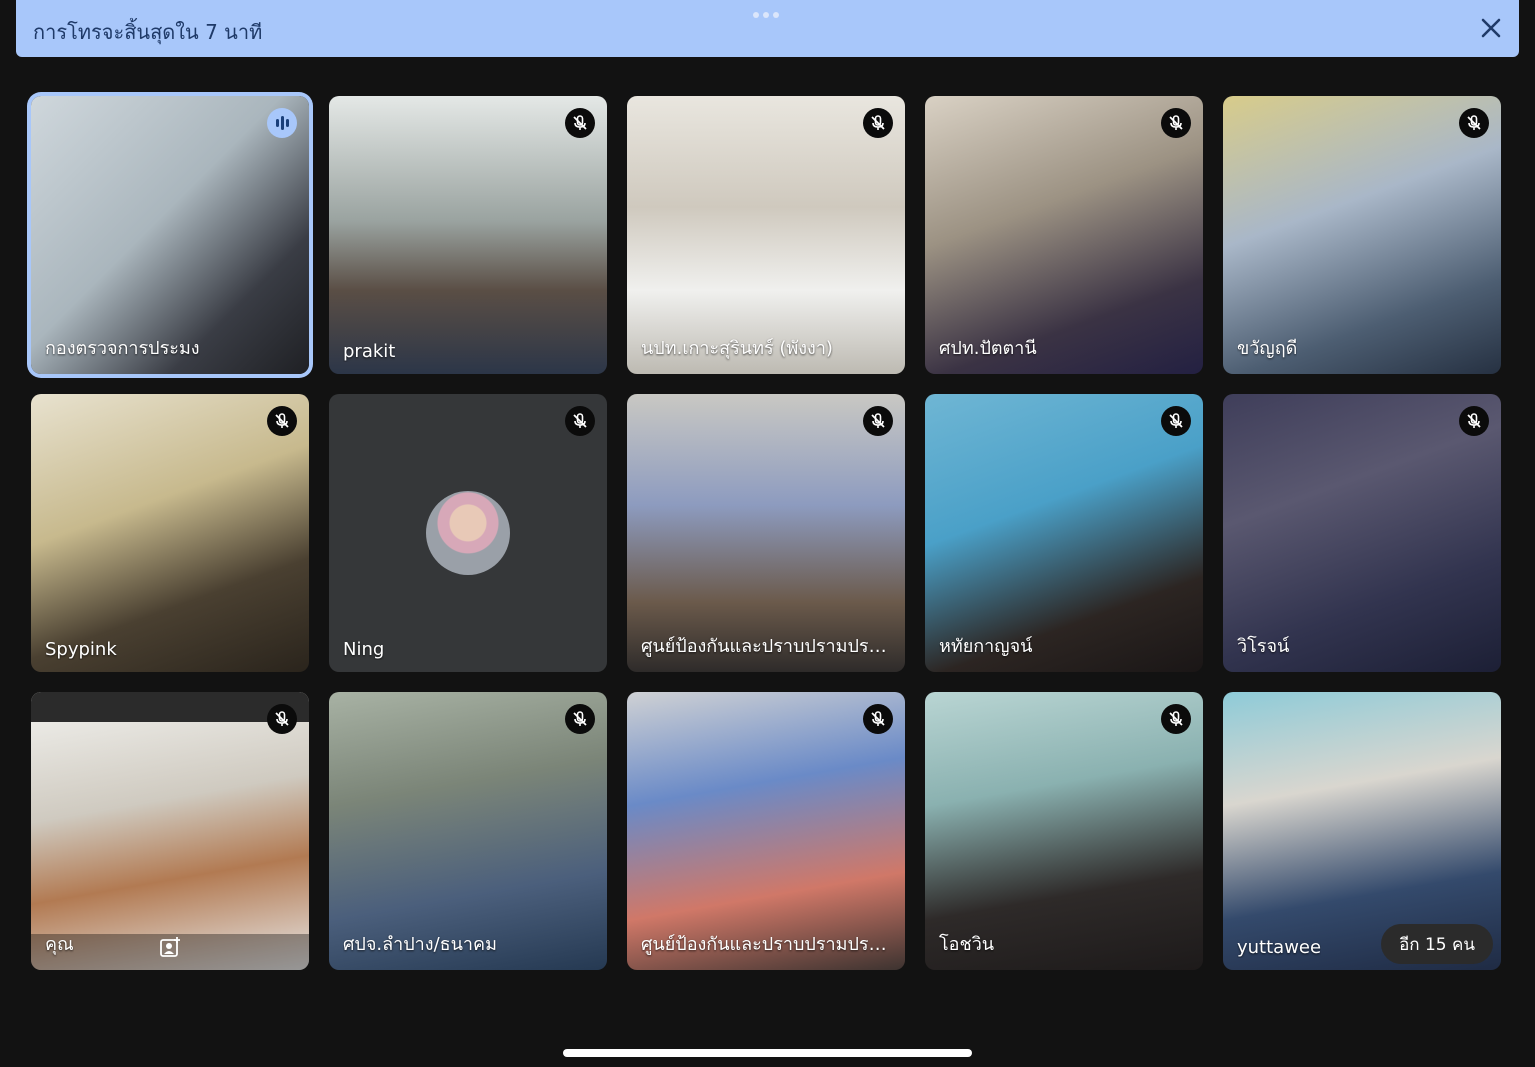 The image size is (1535, 1067). What do you see at coordinates (1064, 235) in the screenshot?
I see `participant-tile: ศปท.ปัตตานี` at bounding box center [1064, 235].